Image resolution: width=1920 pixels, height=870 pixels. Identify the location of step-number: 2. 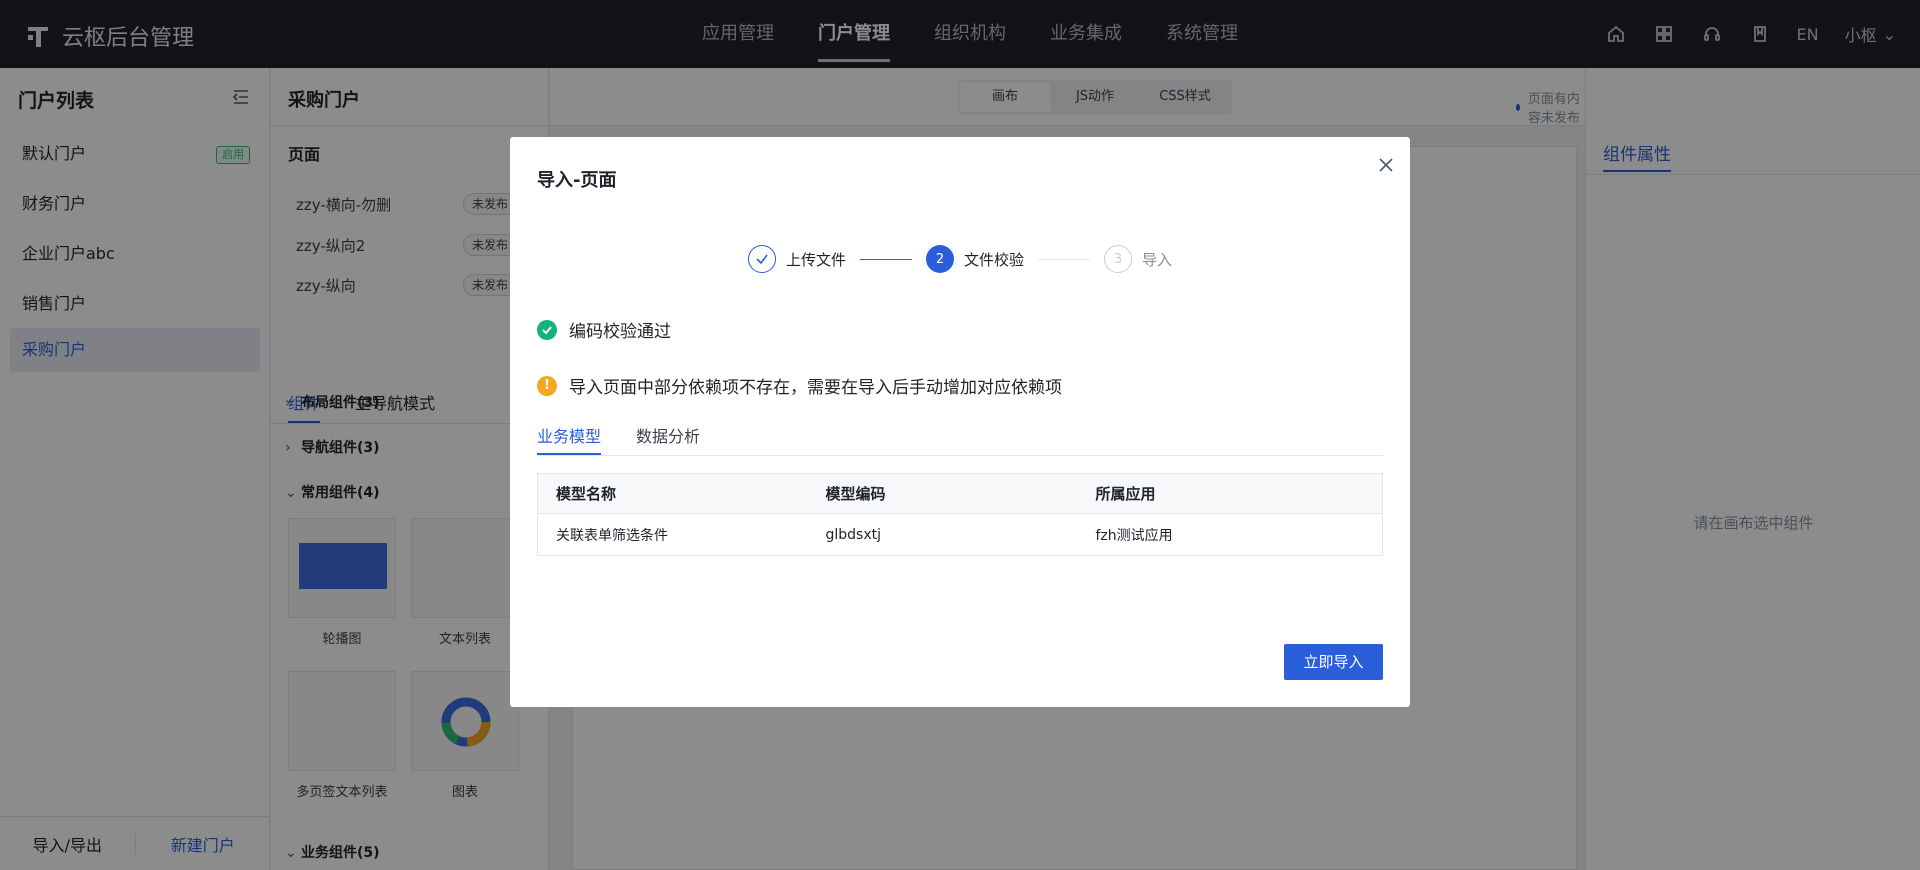
(940, 259).